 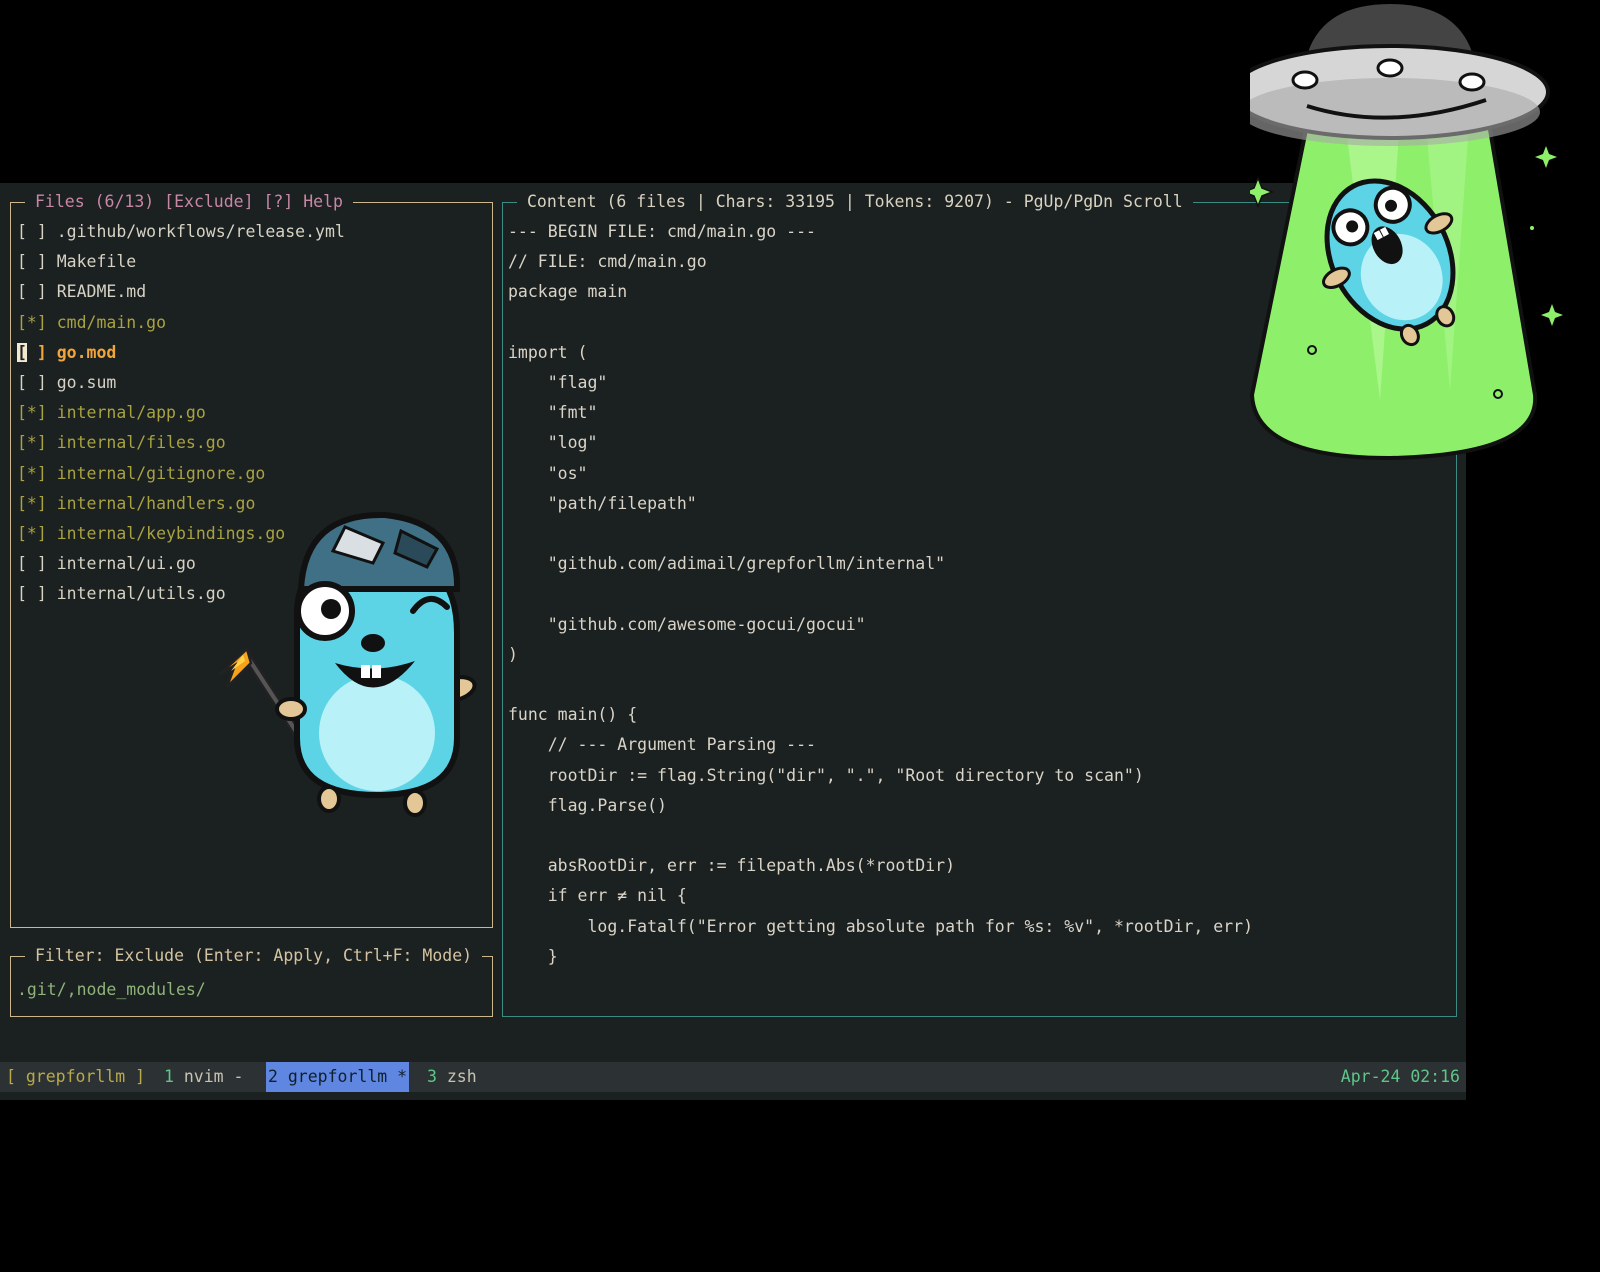 I want to click on file-list-item: [ ] go.mod, so click(x=66, y=353).